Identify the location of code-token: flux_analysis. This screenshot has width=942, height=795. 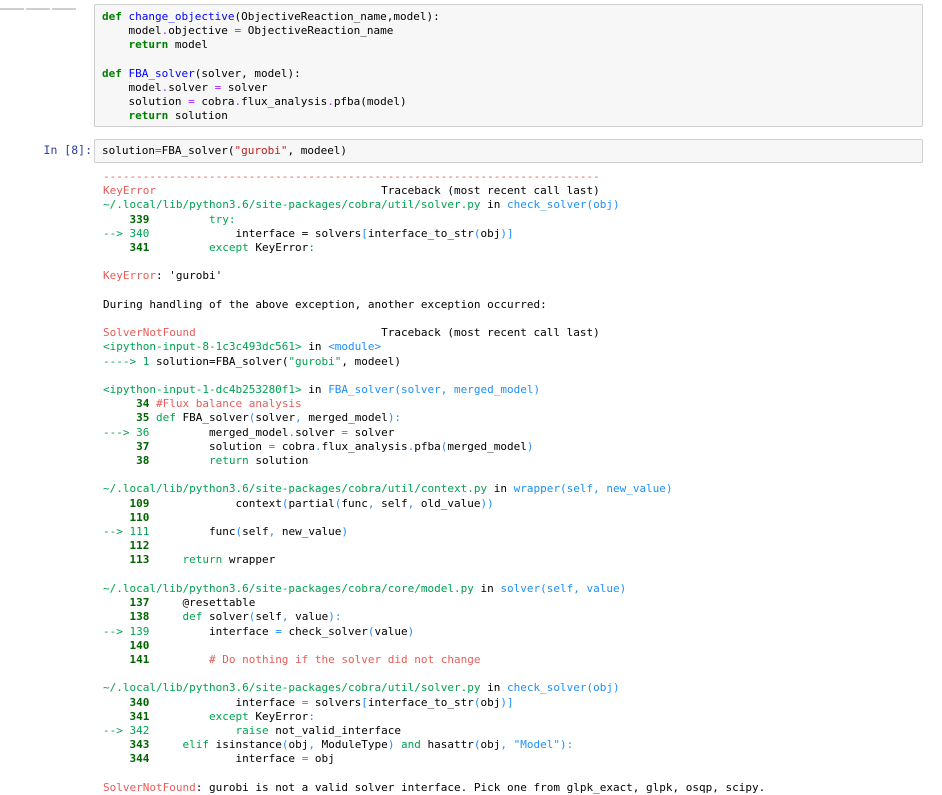
(284, 102).